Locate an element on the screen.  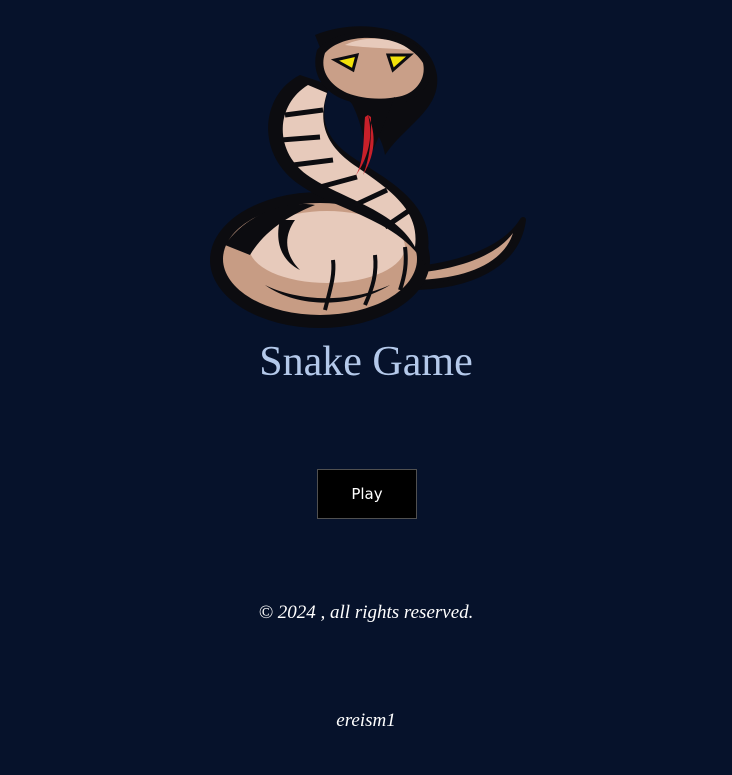
page-title: Snake Game is located at coordinates (366, 362).